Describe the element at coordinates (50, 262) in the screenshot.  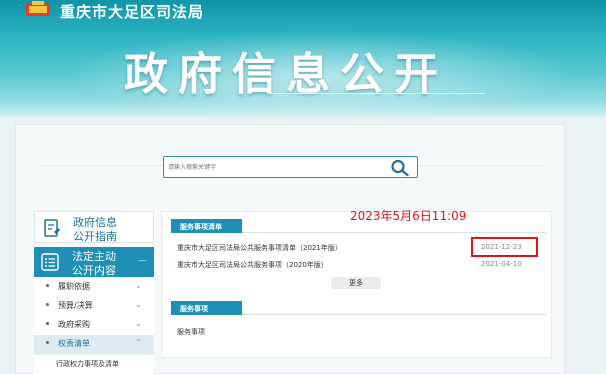
I see `list-icon` at that location.